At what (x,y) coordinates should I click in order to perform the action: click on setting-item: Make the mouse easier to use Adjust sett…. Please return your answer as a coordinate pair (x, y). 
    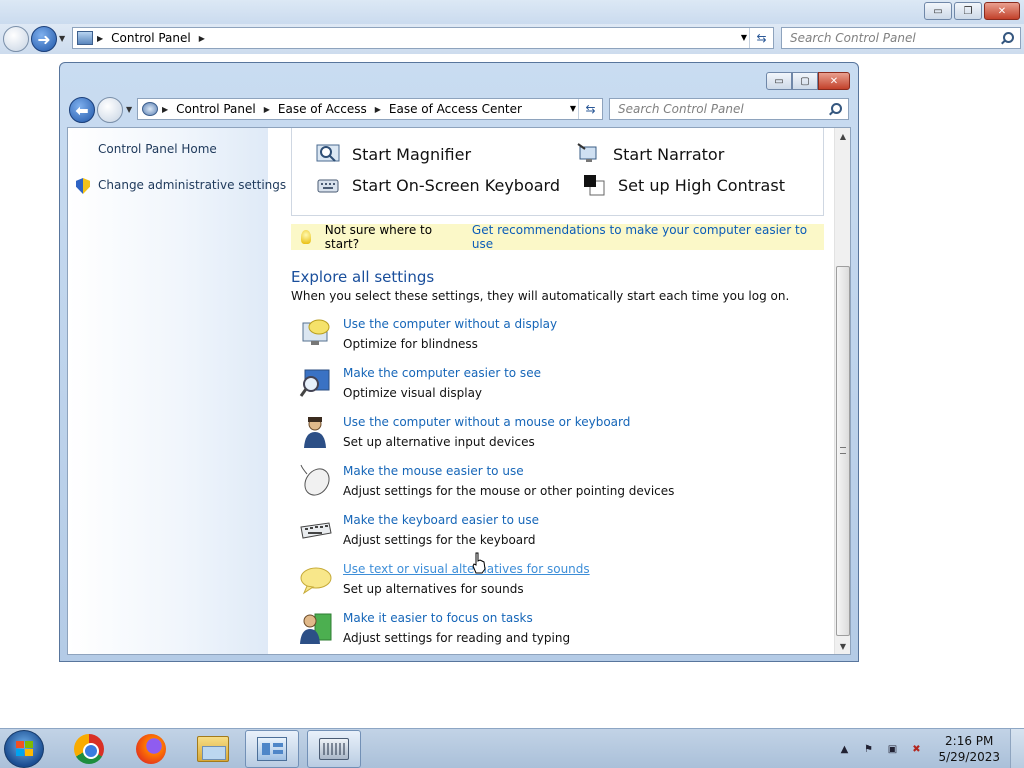
    Looking at the image, I should click on (559, 486).